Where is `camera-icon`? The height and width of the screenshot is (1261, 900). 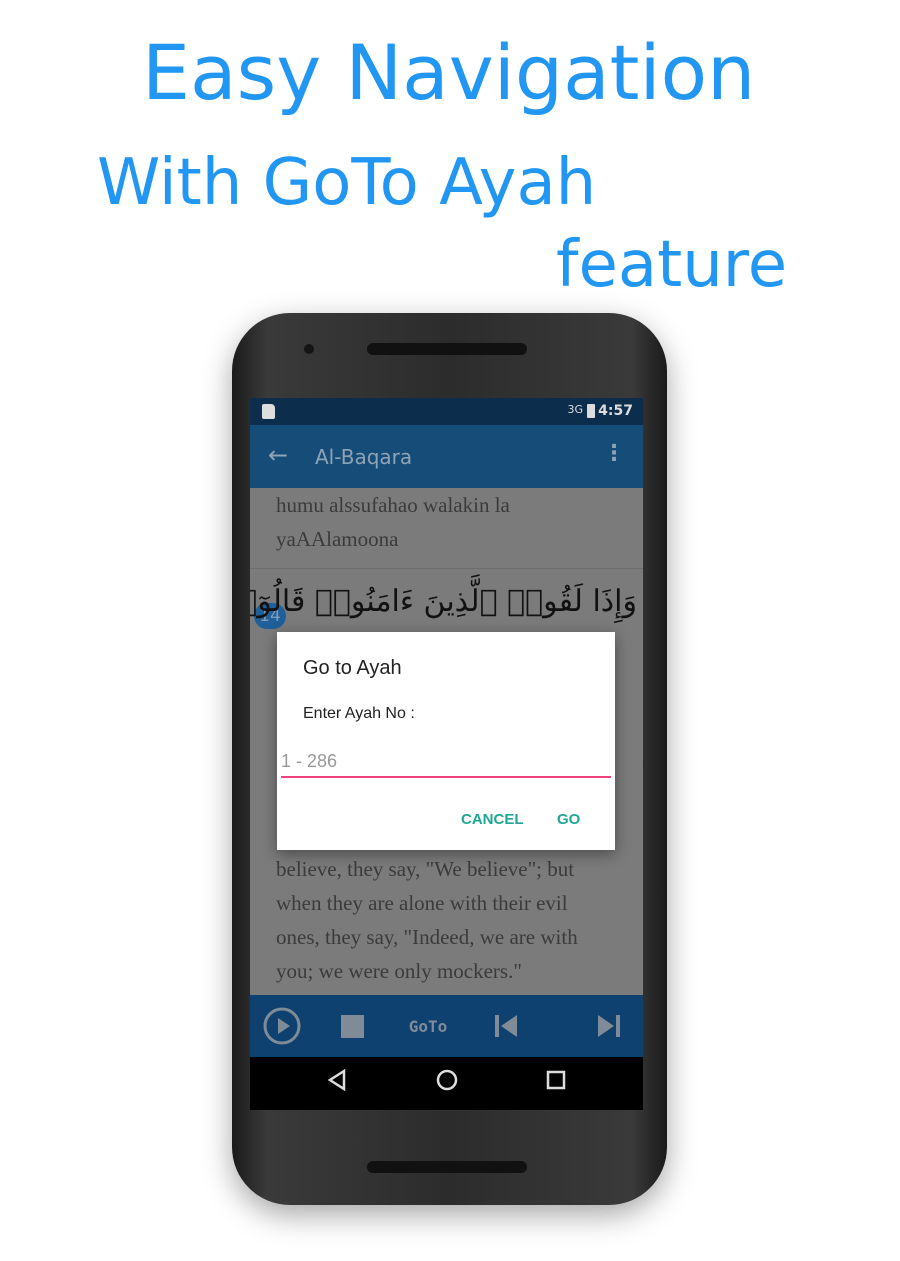 camera-icon is located at coordinates (309, 349).